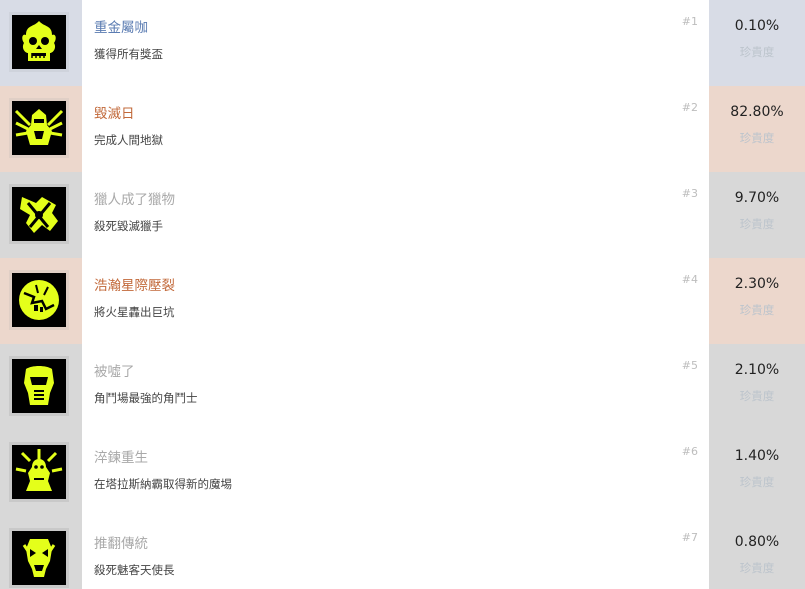 The image size is (805, 589). What do you see at coordinates (128, 54) in the screenshot?
I see `achievement-description: 獲得所有獎盃` at bounding box center [128, 54].